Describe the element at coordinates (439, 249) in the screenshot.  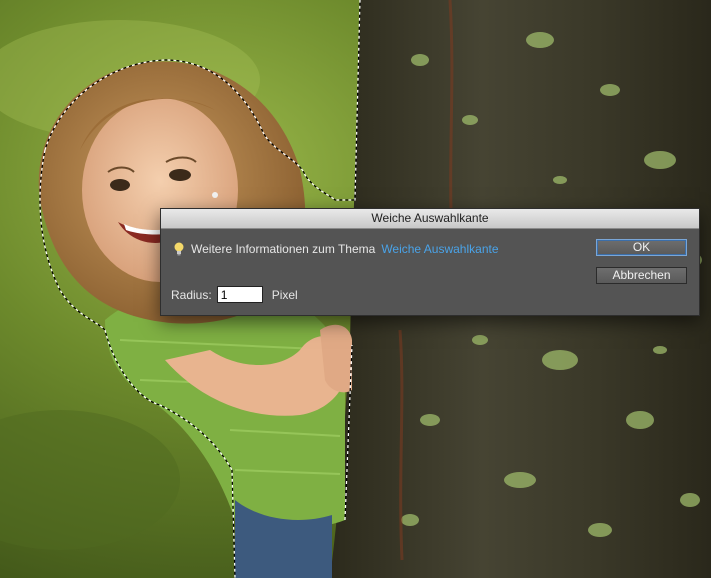
I see `help-link: Weiche Auswahlkante` at that location.